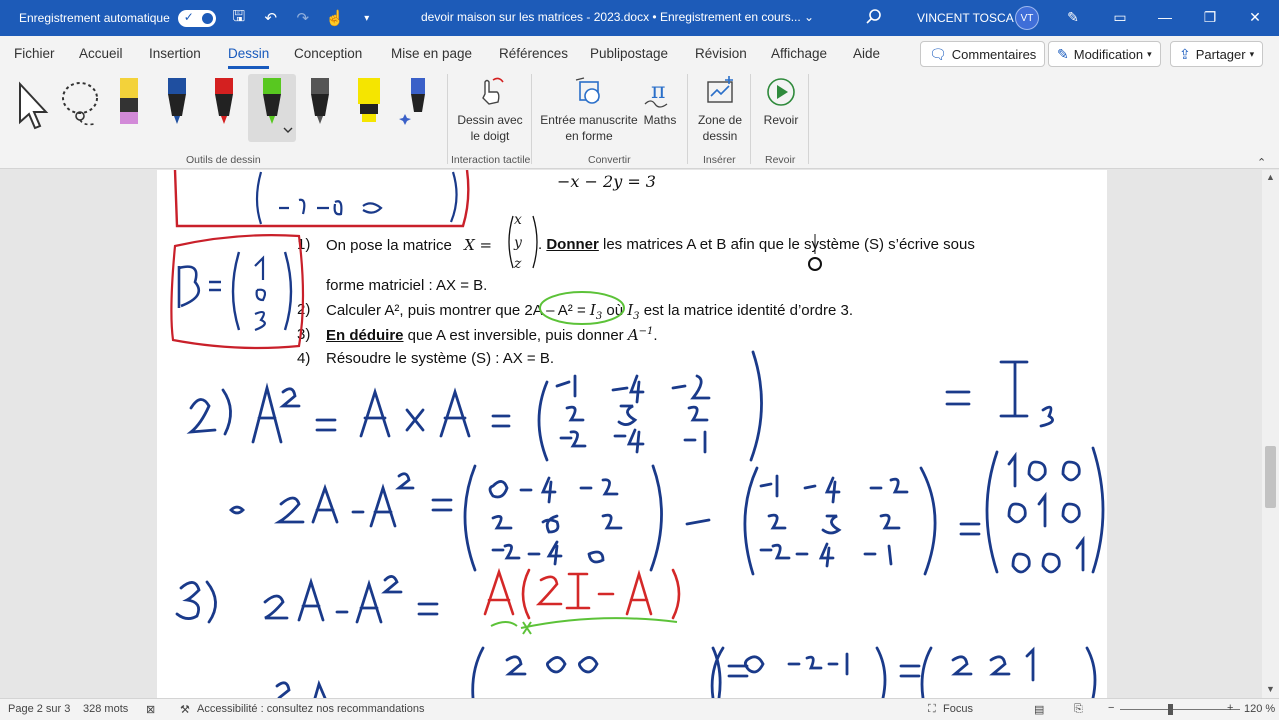  Describe the element at coordinates (39, 709) in the screenshot. I see `page-count: Page 2 sur 3` at that location.